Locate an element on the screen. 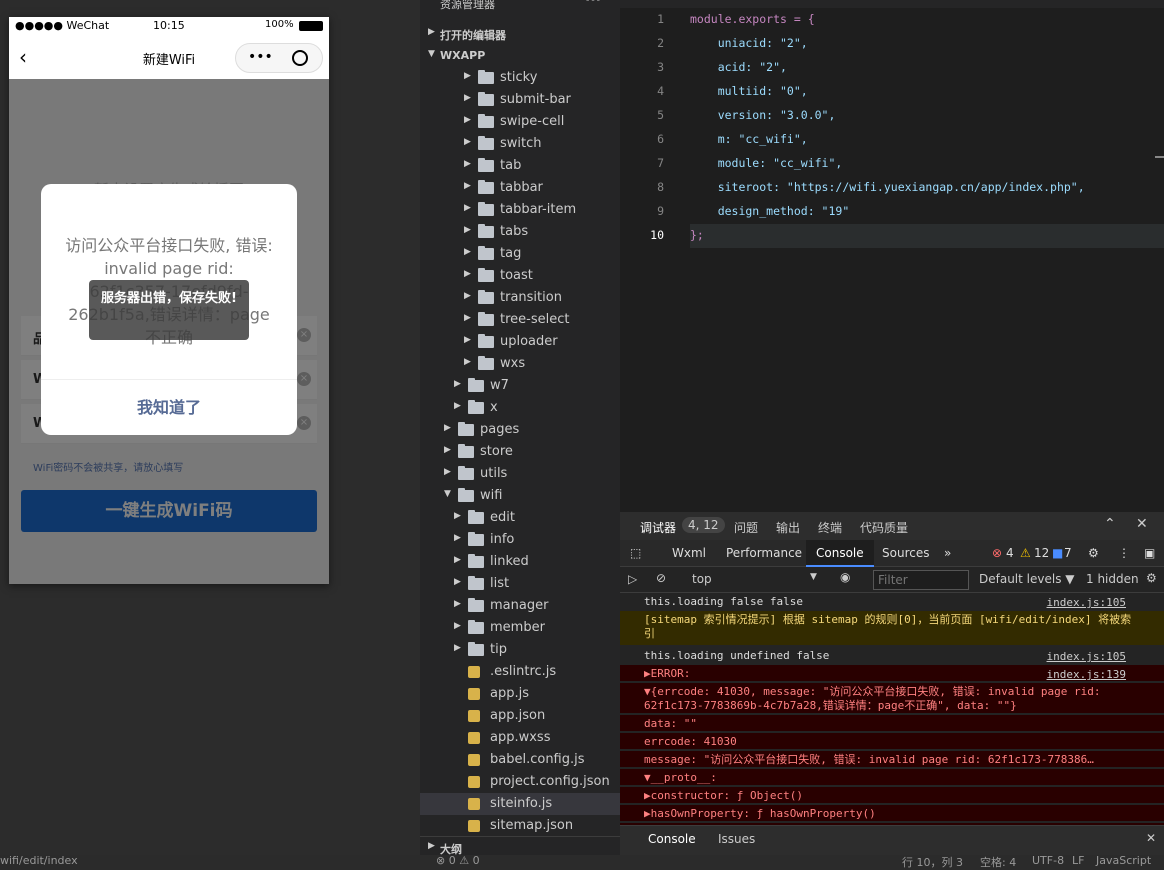  encoding: UTF-8 is located at coordinates (1048, 860).